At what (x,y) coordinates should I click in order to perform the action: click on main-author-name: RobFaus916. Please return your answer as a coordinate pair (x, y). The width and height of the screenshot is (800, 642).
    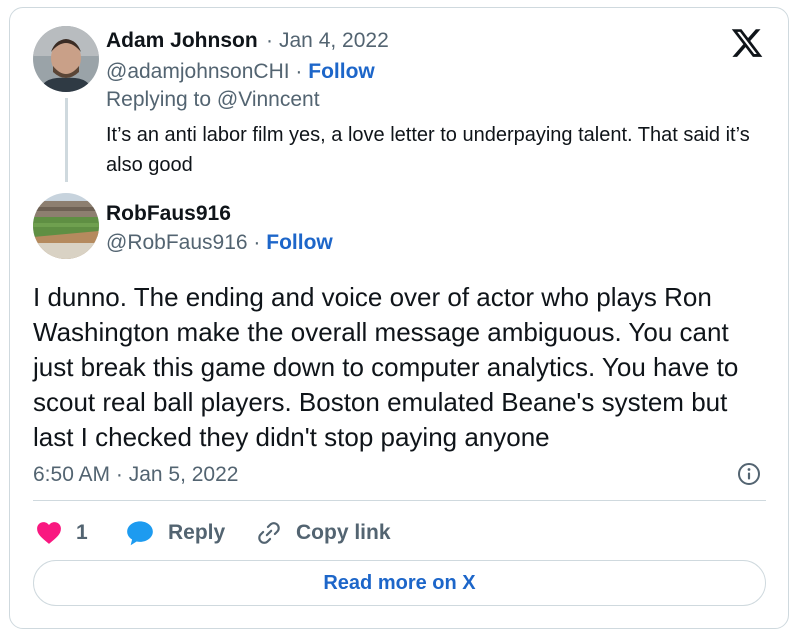
    Looking at the image, I should click on (168, 214).